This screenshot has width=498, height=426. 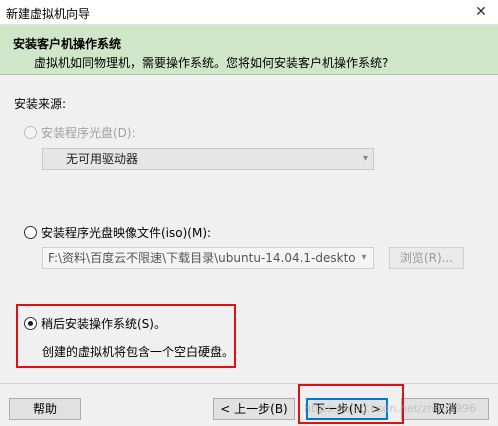 I want to click on footer-divider, so click(x=249, y=383).